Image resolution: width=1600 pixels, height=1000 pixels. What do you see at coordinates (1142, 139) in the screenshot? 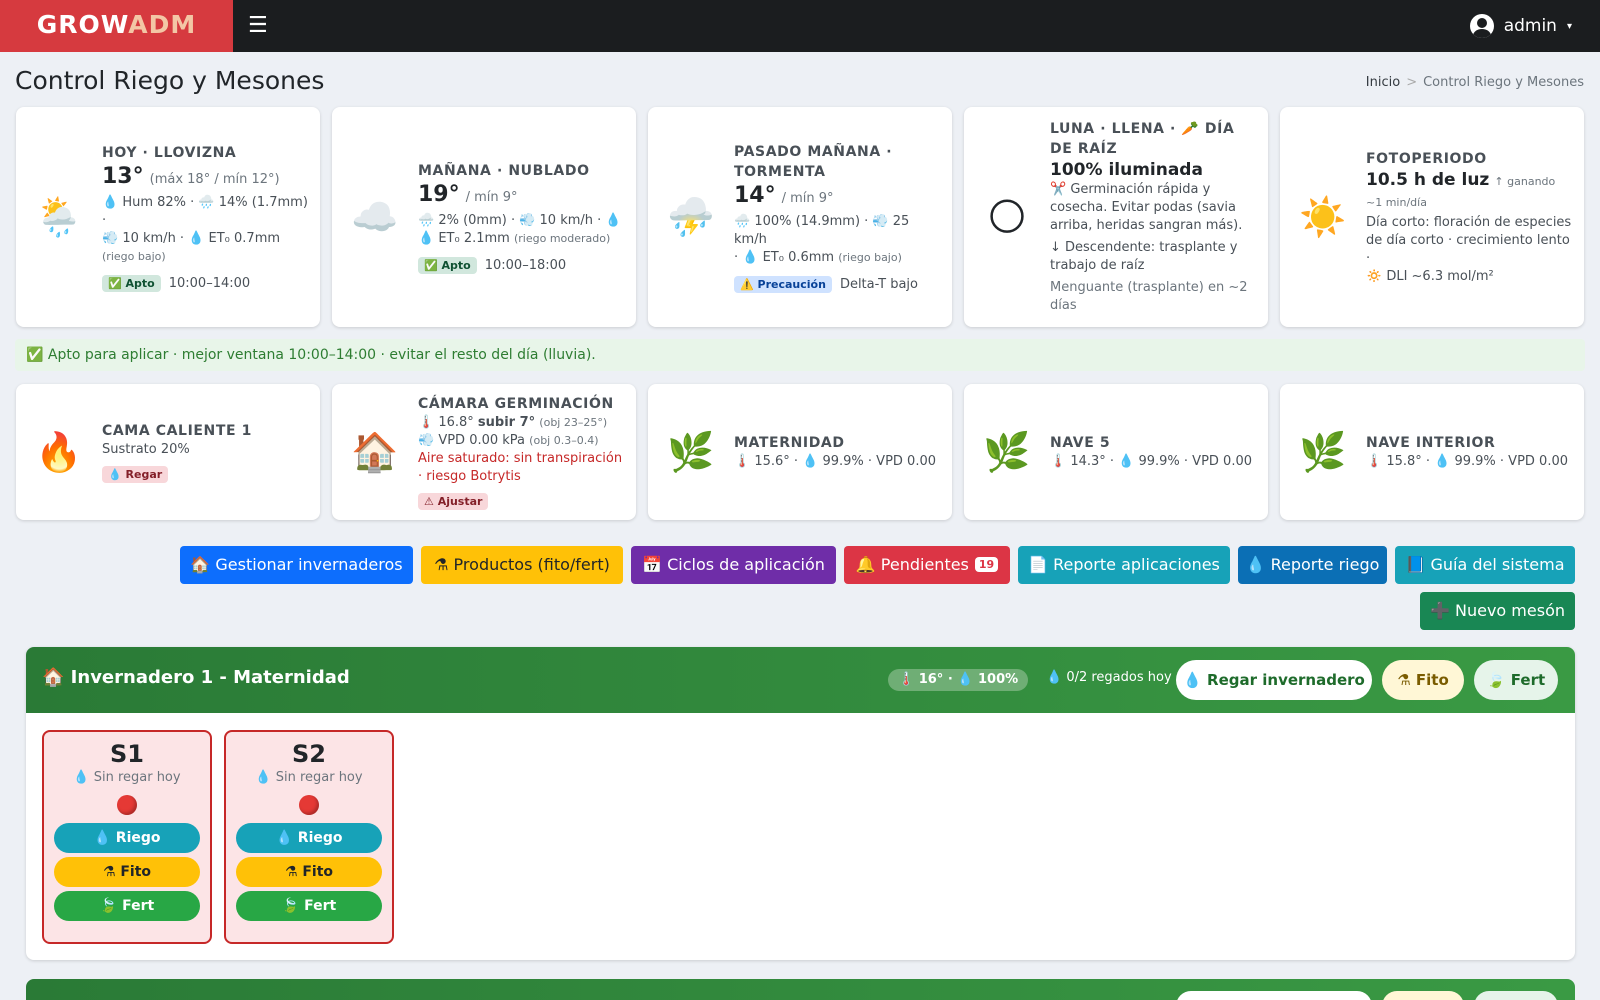
I see `moon-label: LUNA · LLENA · 🥕 DÍA DE RAÍZ` at bounding box center [1142, 139].